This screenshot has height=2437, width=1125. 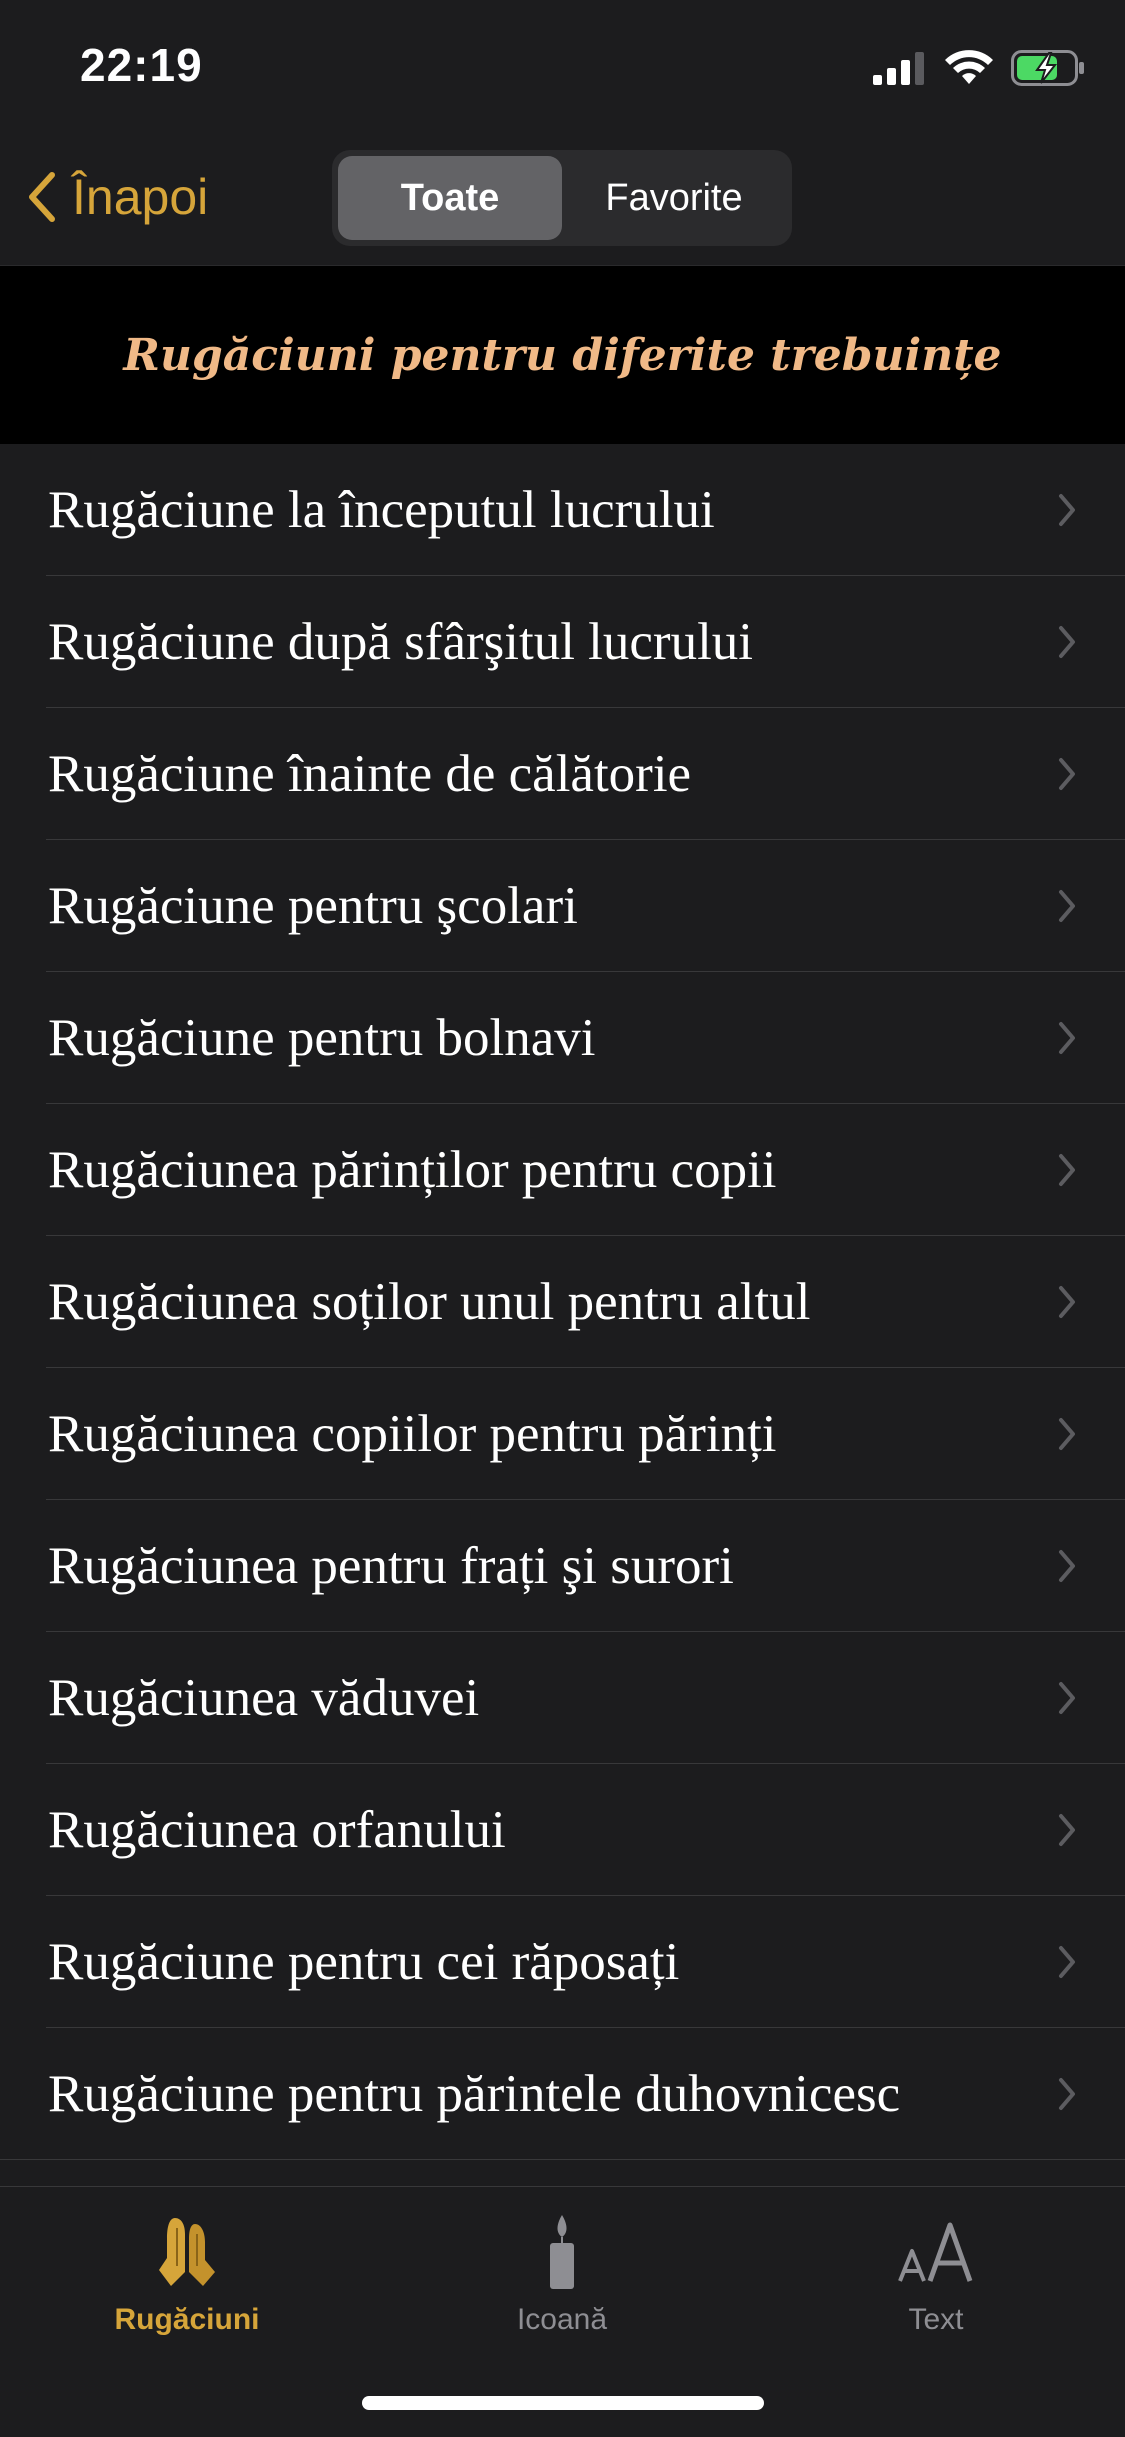 I want to click on wifi-icon, so click(x=969, y=67).